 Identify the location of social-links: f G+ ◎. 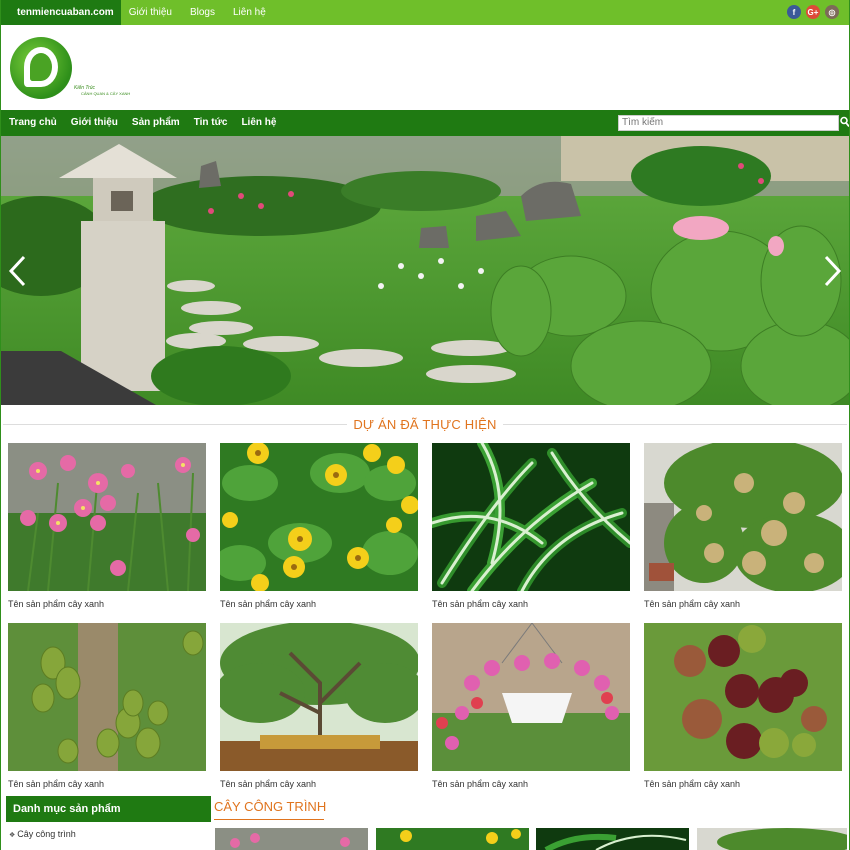
(813, 12).